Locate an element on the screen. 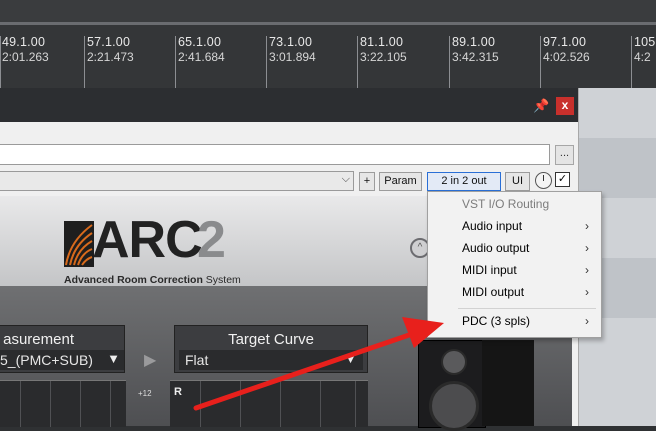  add-preset-button: + is located at coordinates (367, 181).